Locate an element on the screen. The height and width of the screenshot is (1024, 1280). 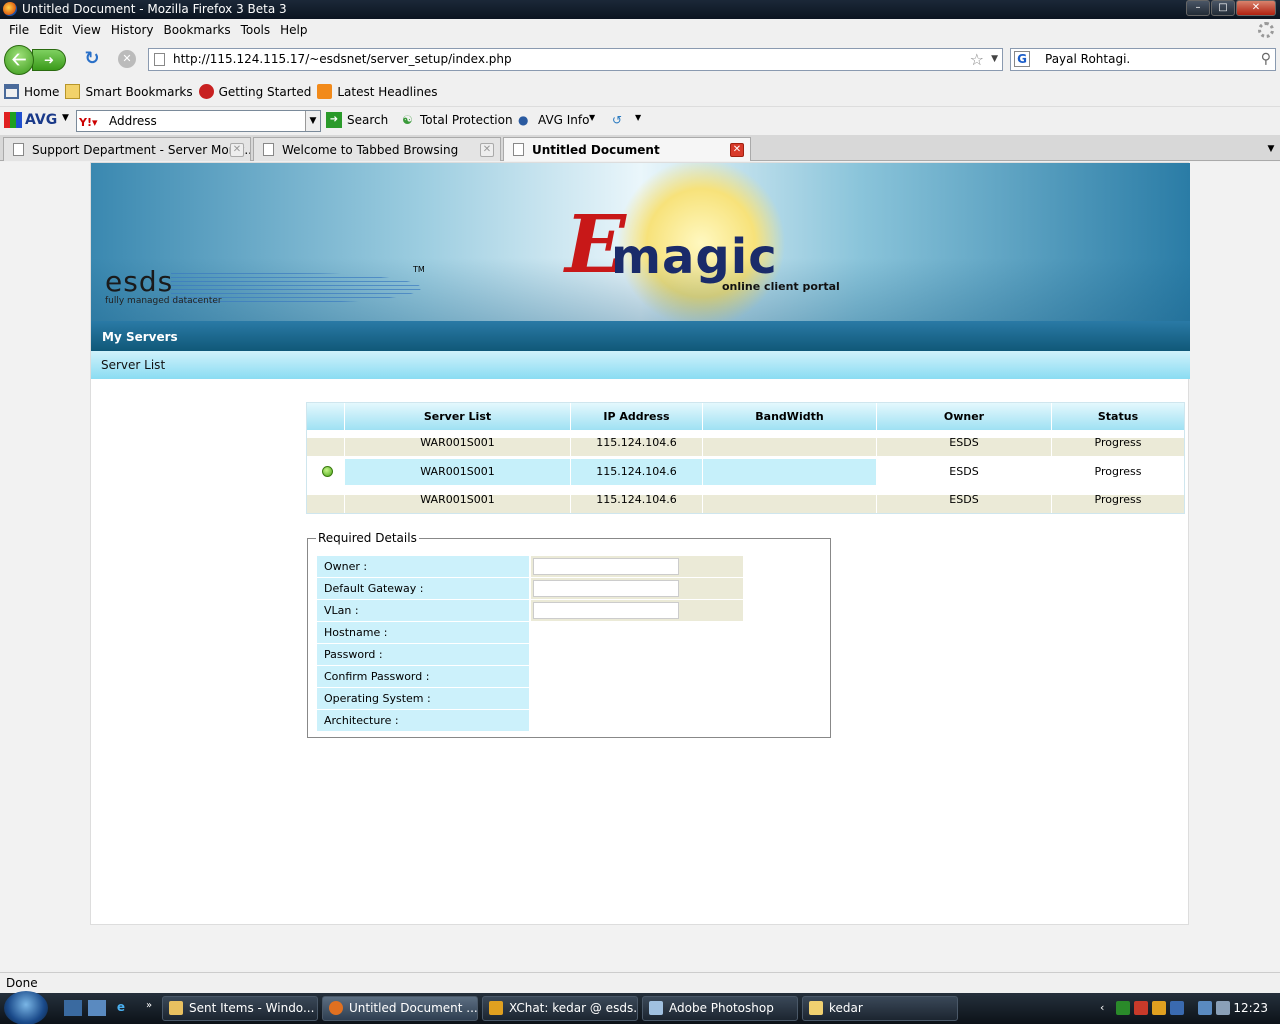
menu-view: View is located at coordinates (86, 30).